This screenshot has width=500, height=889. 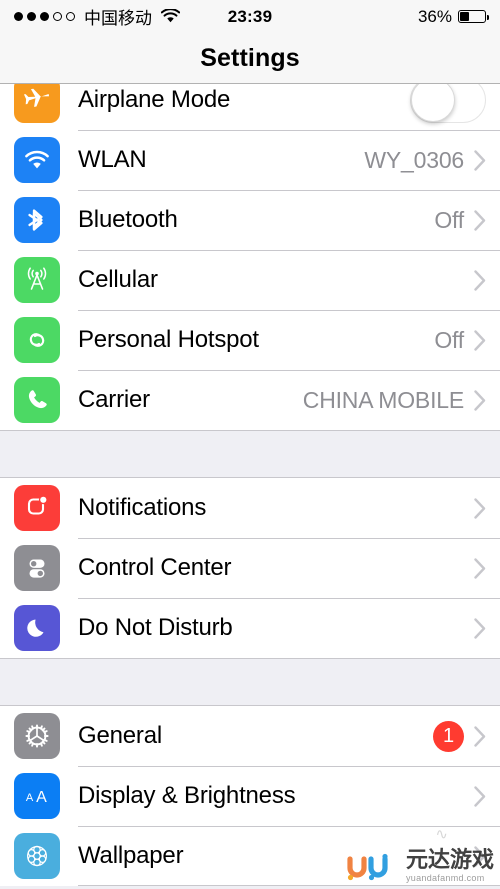 I want to click on settings-row-accessory: 1, so click(x=459, y=736).